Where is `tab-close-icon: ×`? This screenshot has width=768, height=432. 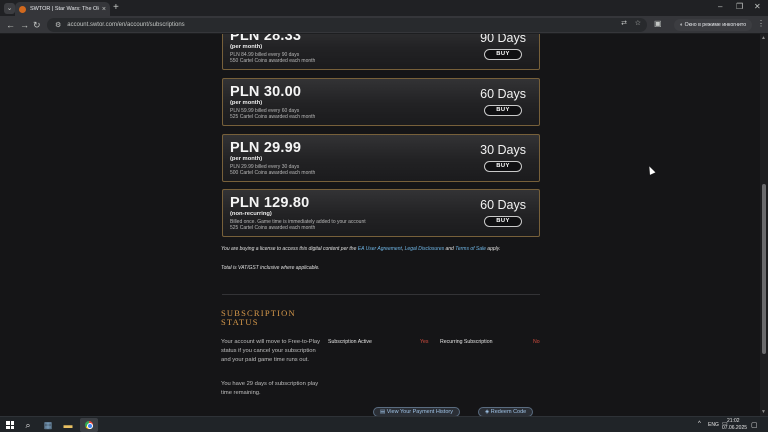 tab-close-icon: × is located at coordinates (104, 9).